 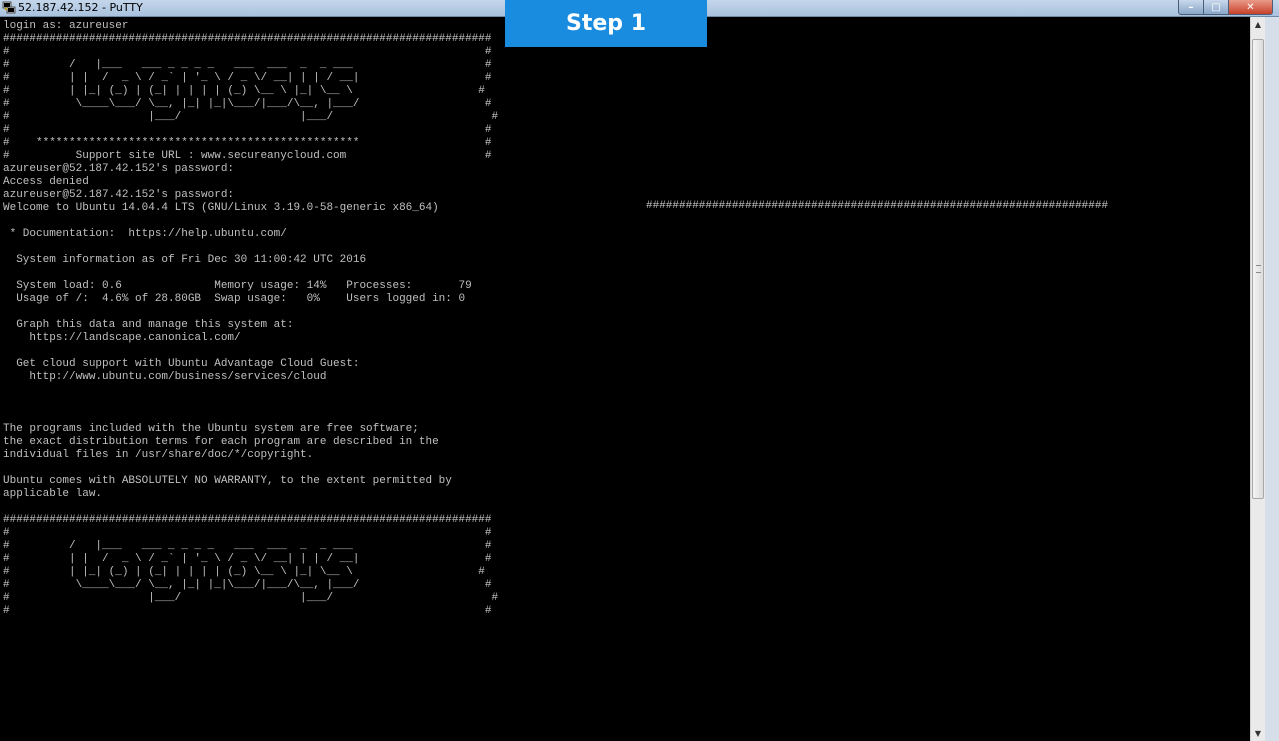 What do you see at coordinates (80, 7) in the screenshot?
I see `window-title: 52.187.42.152 - PuTTY` at bounding box center [80, 7].